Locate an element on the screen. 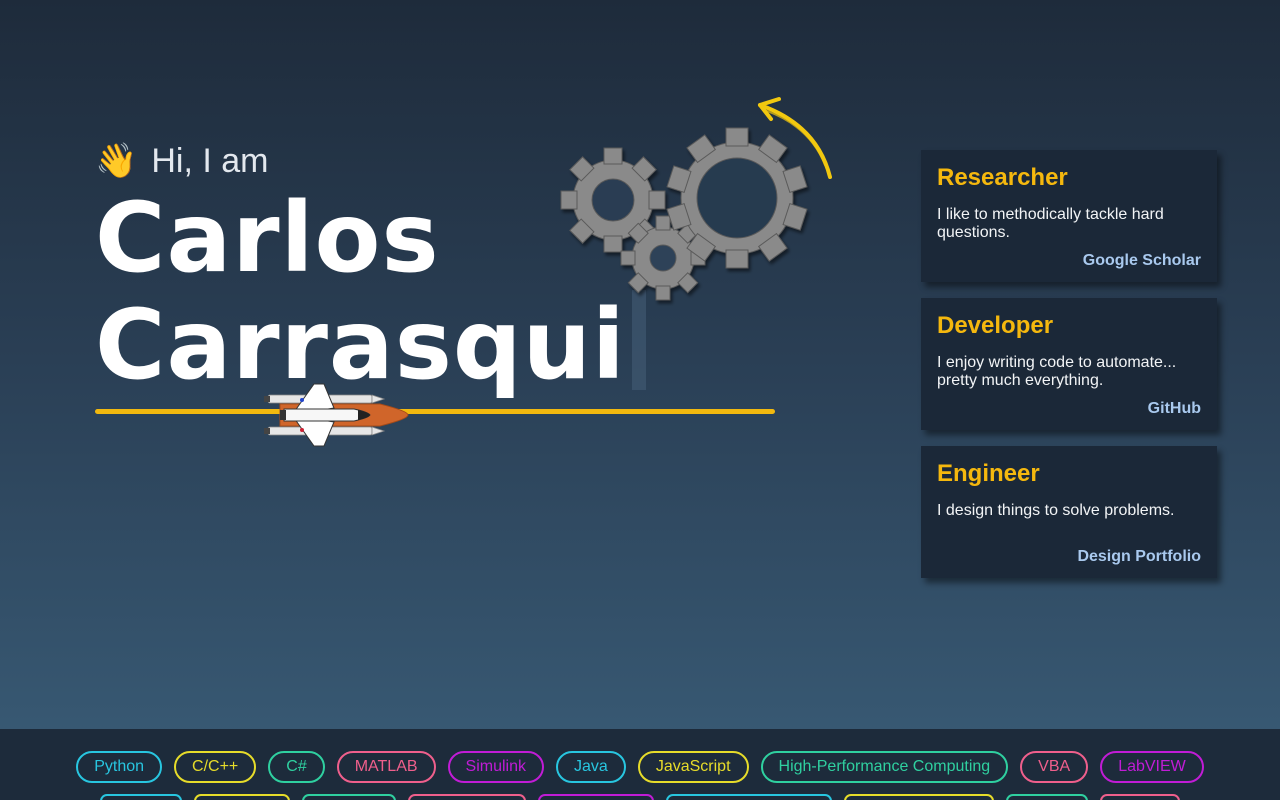  skill-tag-hpc: High-Performance Computing is located at coordinates (884, 767).